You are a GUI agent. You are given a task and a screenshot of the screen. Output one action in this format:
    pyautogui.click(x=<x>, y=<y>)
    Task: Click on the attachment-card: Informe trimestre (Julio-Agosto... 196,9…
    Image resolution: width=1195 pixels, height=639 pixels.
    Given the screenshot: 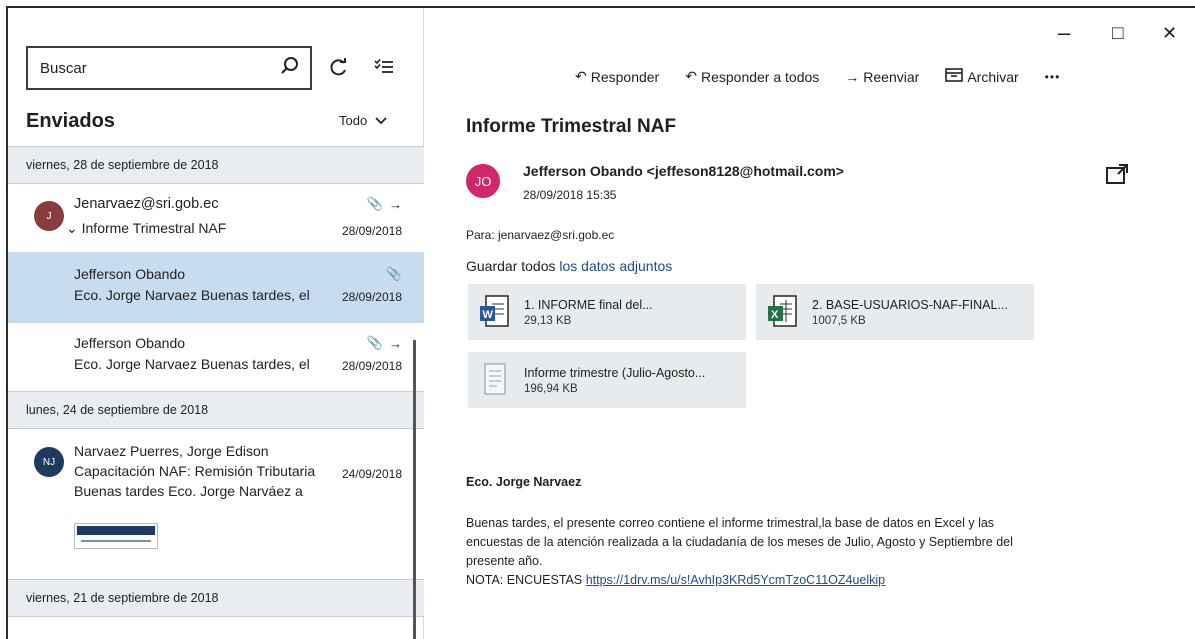 What is the action you would take?
    pyautogui.click(x=607, y=380)
    